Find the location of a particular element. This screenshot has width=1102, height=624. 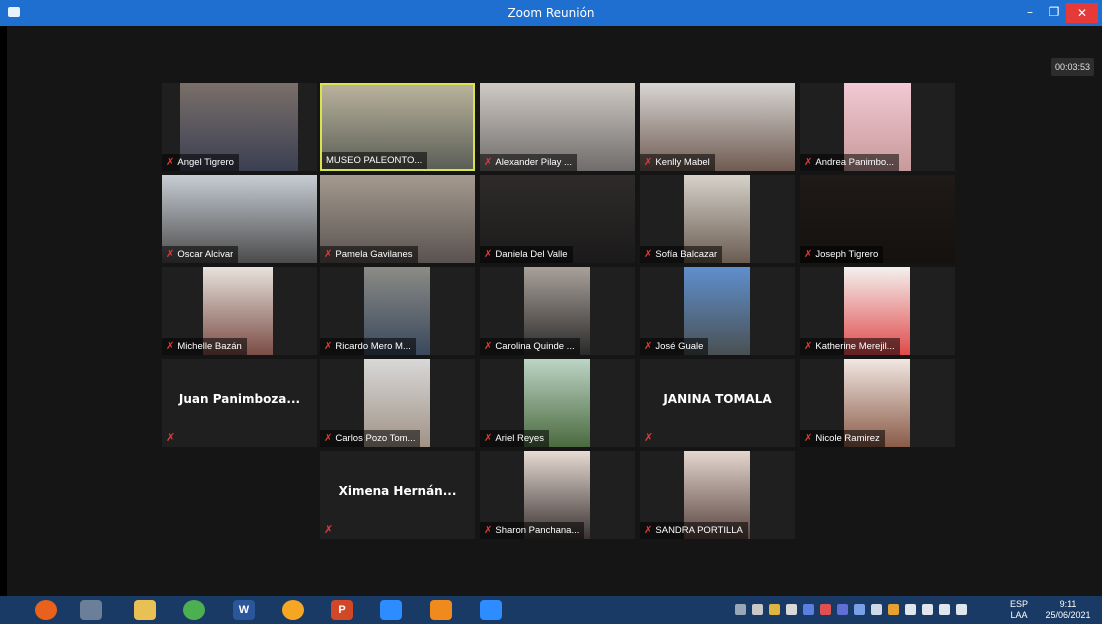

participant-tile: ✗ José Guale is located at coordinates (717, 311).